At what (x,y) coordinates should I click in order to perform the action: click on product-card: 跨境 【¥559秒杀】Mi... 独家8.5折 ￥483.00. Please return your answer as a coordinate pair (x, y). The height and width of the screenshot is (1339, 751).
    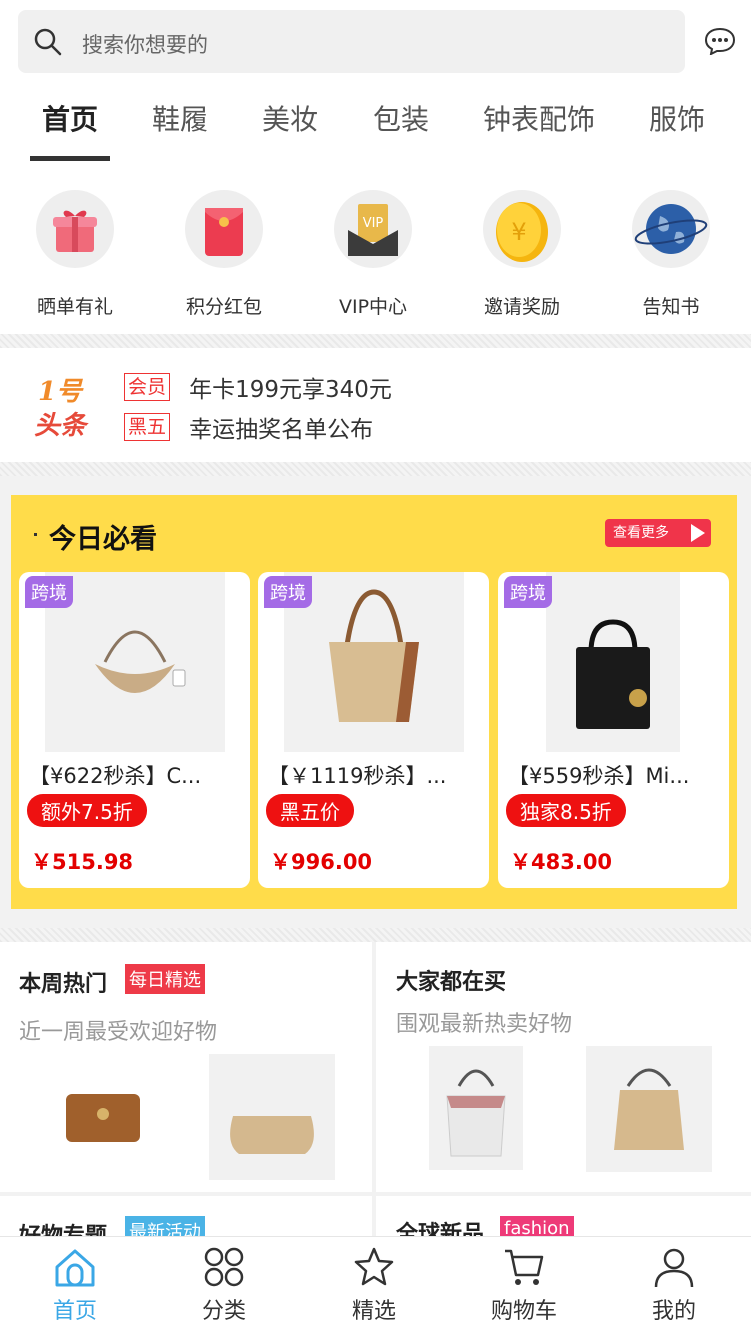
    Looking at the image, I should click on (613, 730).